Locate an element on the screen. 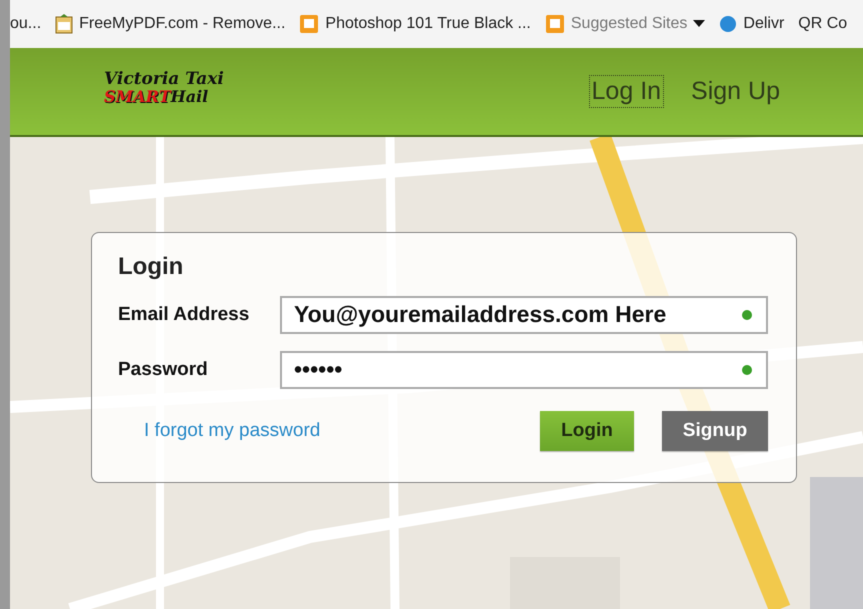 This screenshot has height=609, width=863. login-button: Login is located at coordinates (587, 431).